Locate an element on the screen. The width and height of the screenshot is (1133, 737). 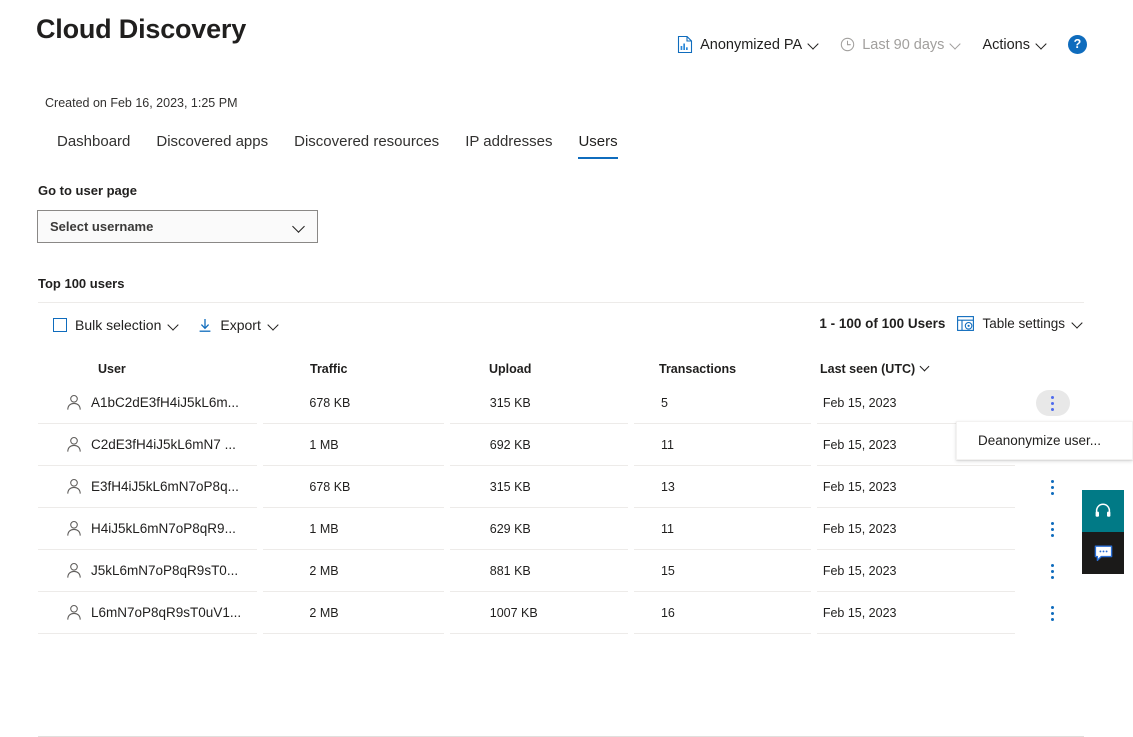
result-count: 1 - 100 of 100 Users is located at coordinates (882, 323).